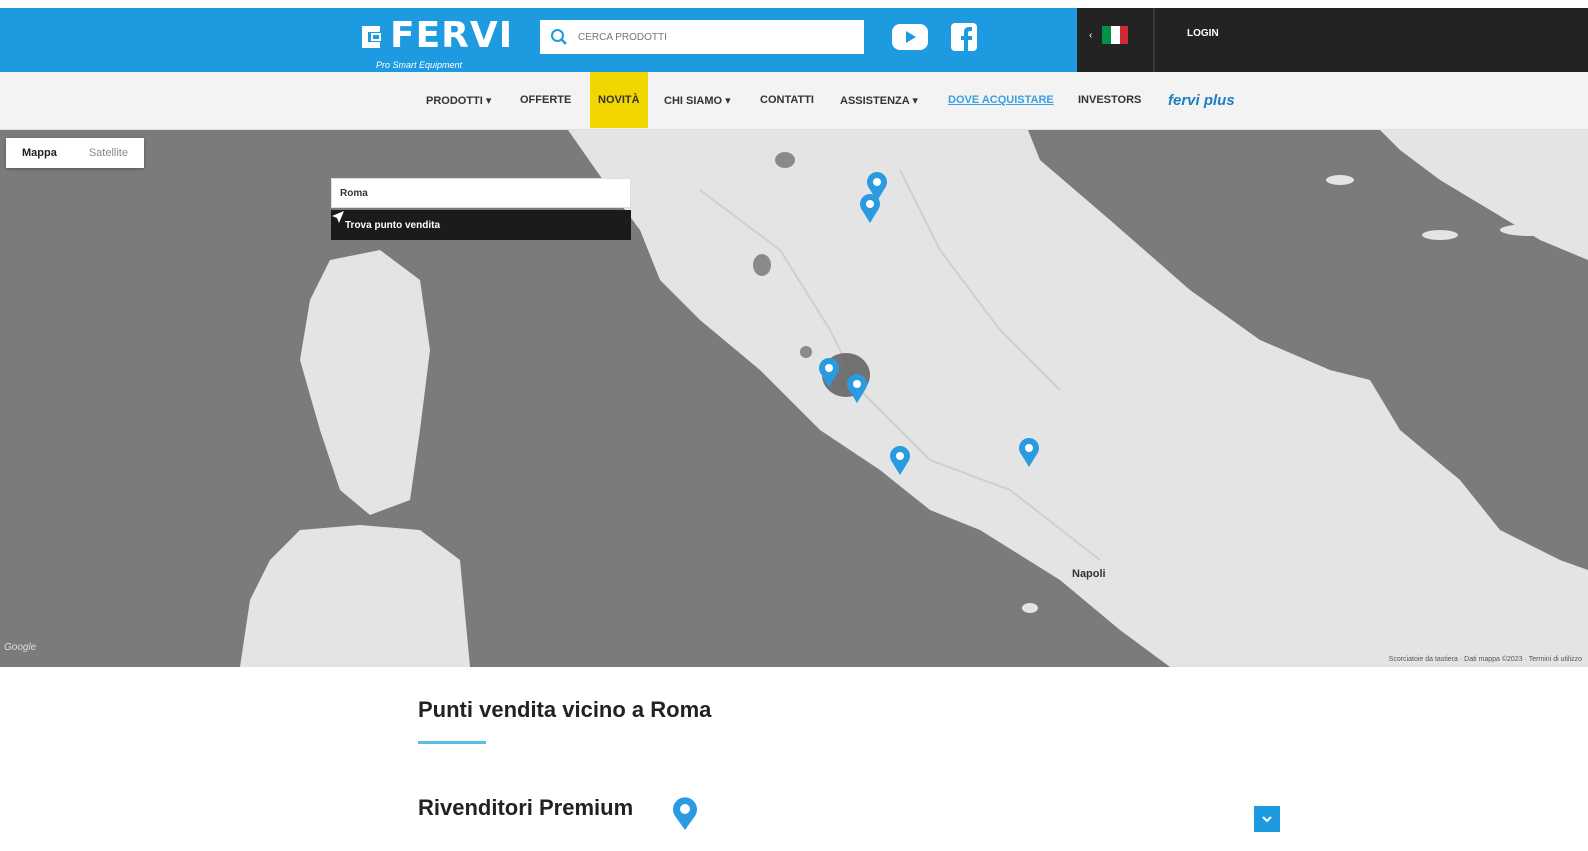  I want to click on title-underline, so click(452, 742).